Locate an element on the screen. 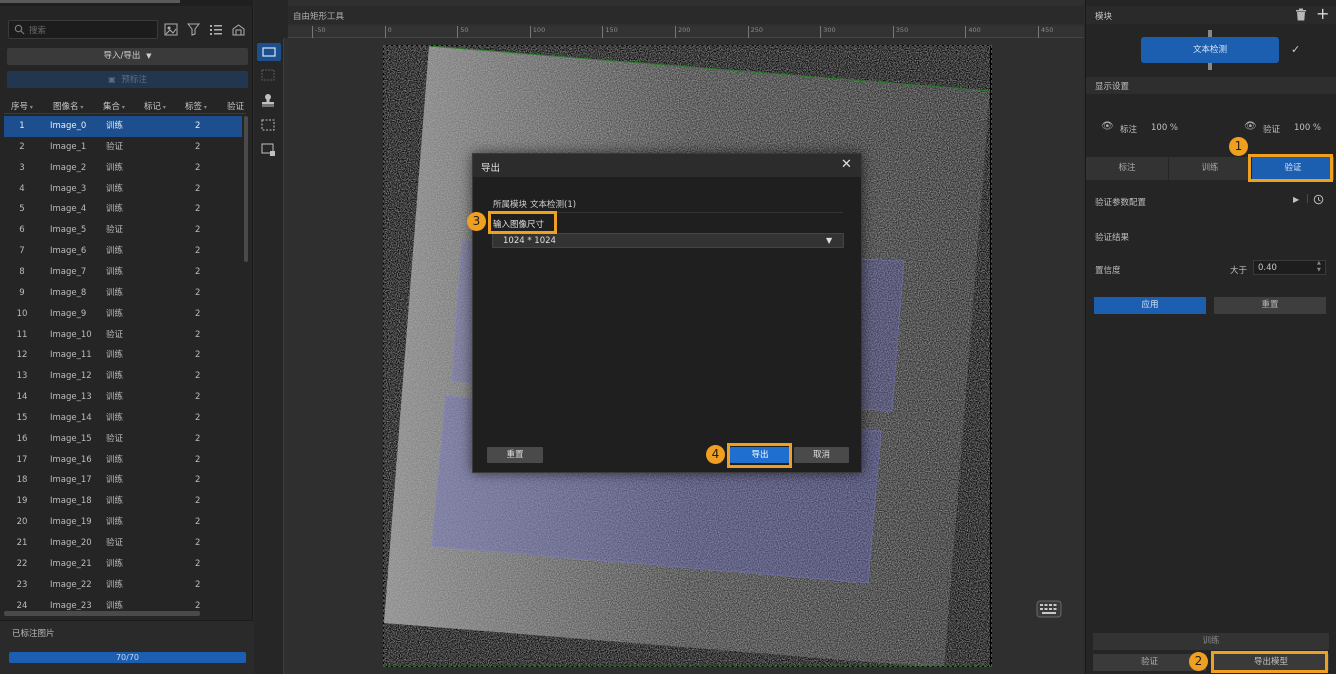 This screenshot has height=674, width=1336. verify-visibility-icon: 👁 is located at coordinates (1250, 126).